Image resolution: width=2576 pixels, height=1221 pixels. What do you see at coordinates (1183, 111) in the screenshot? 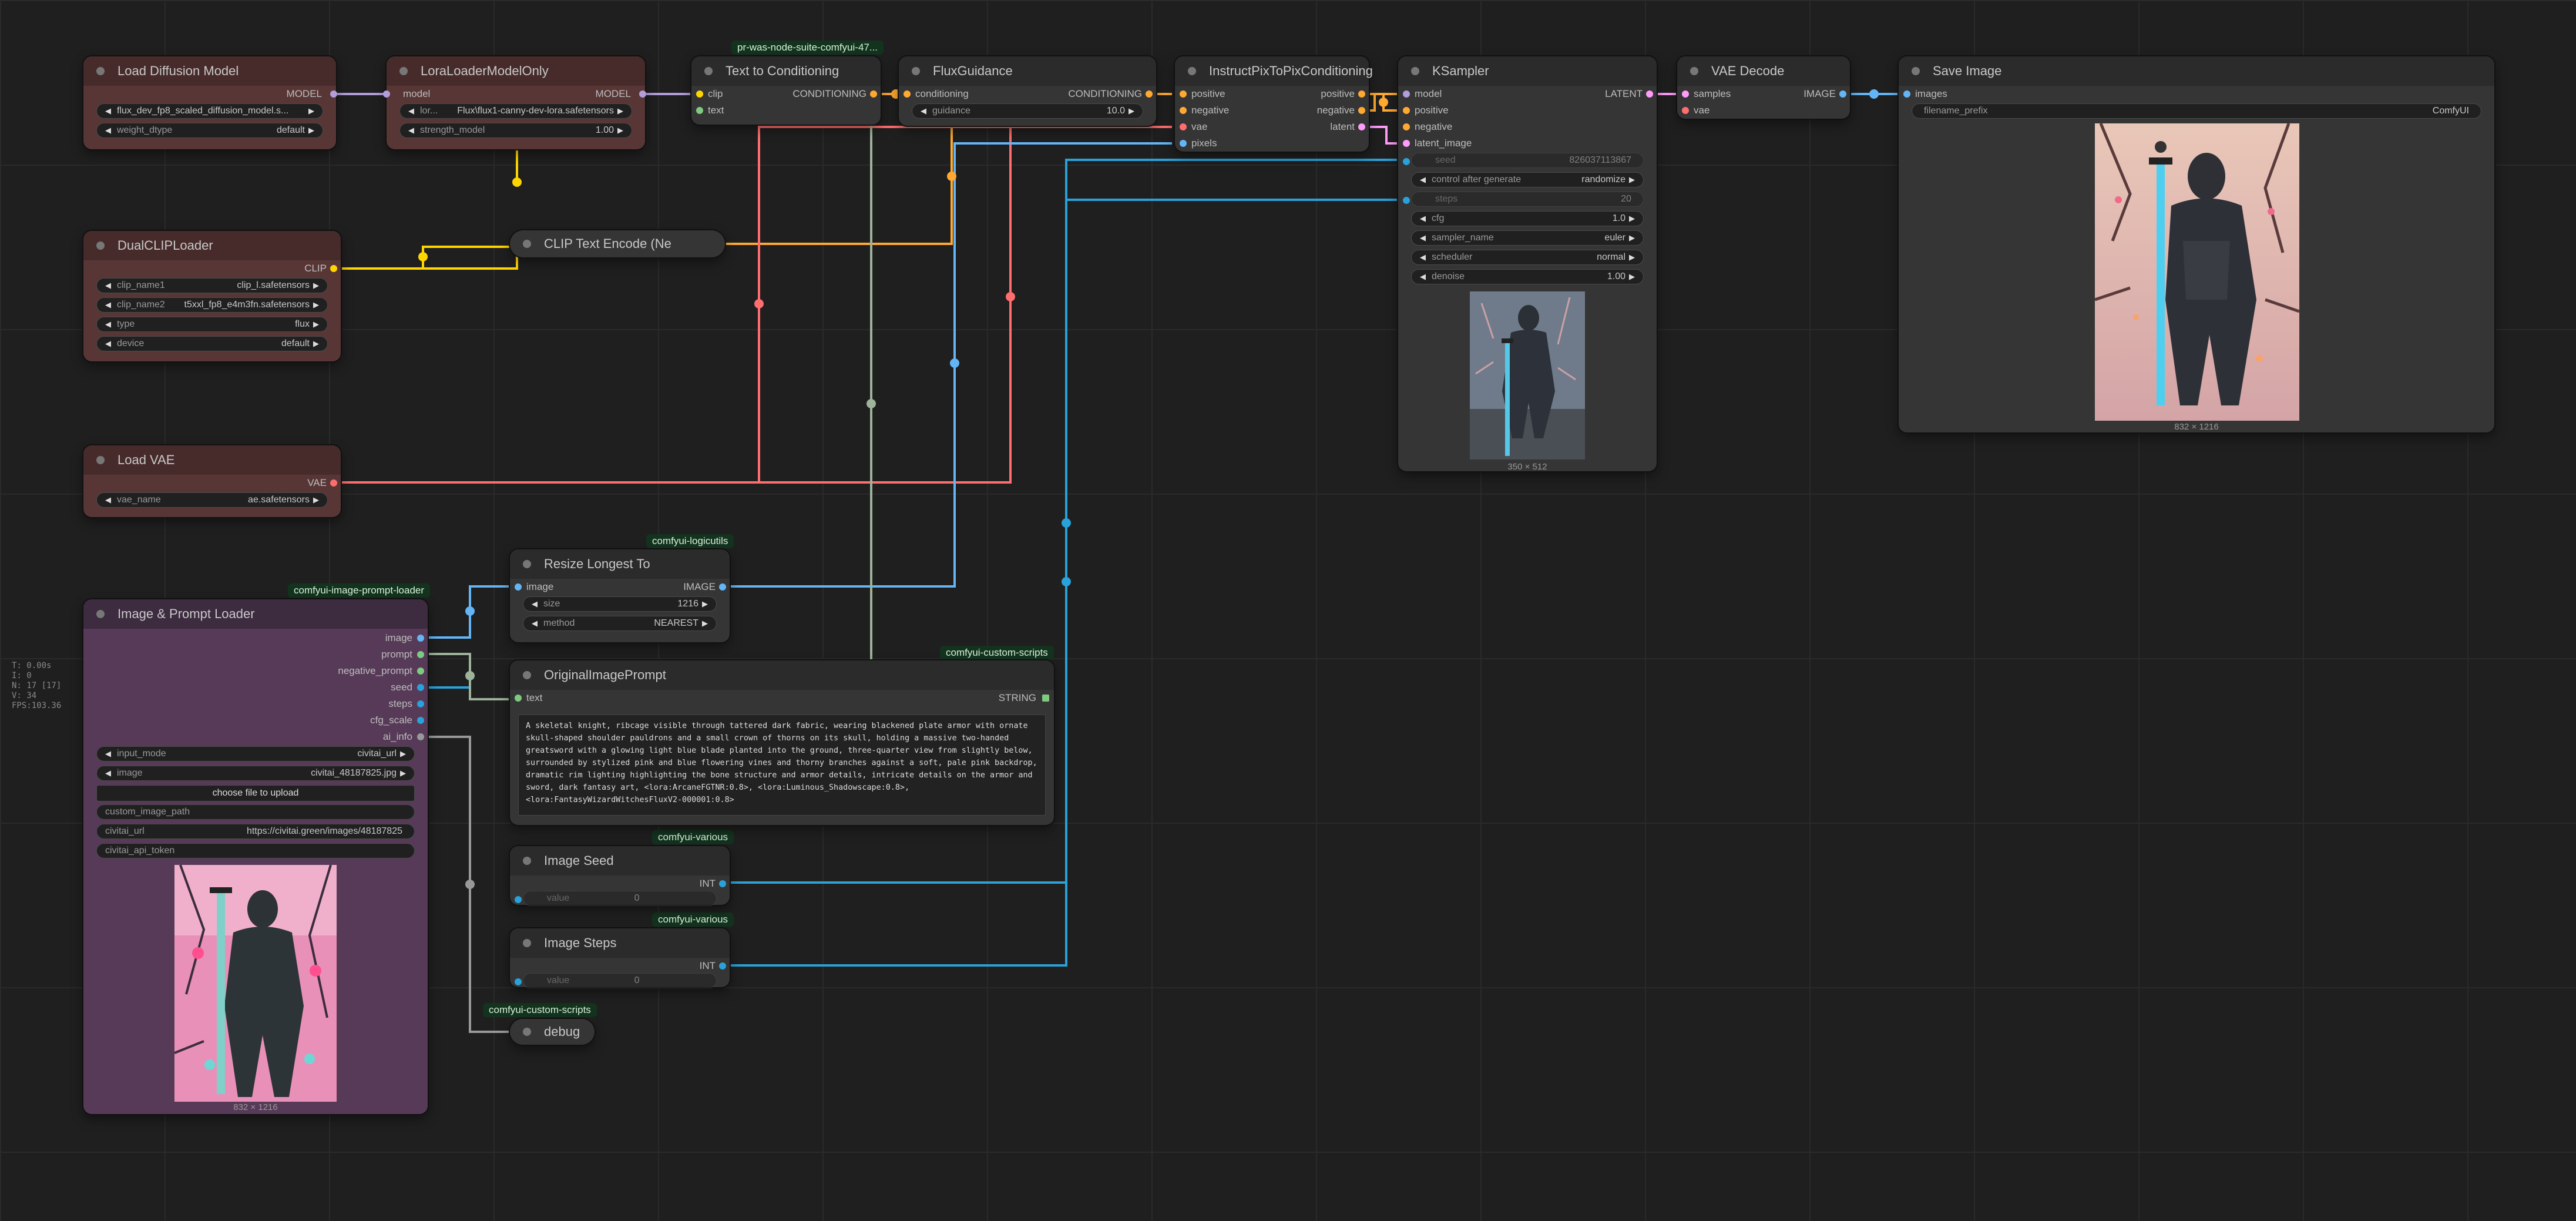
I see `input-negative-pin` at bounding box center [1183, 111].